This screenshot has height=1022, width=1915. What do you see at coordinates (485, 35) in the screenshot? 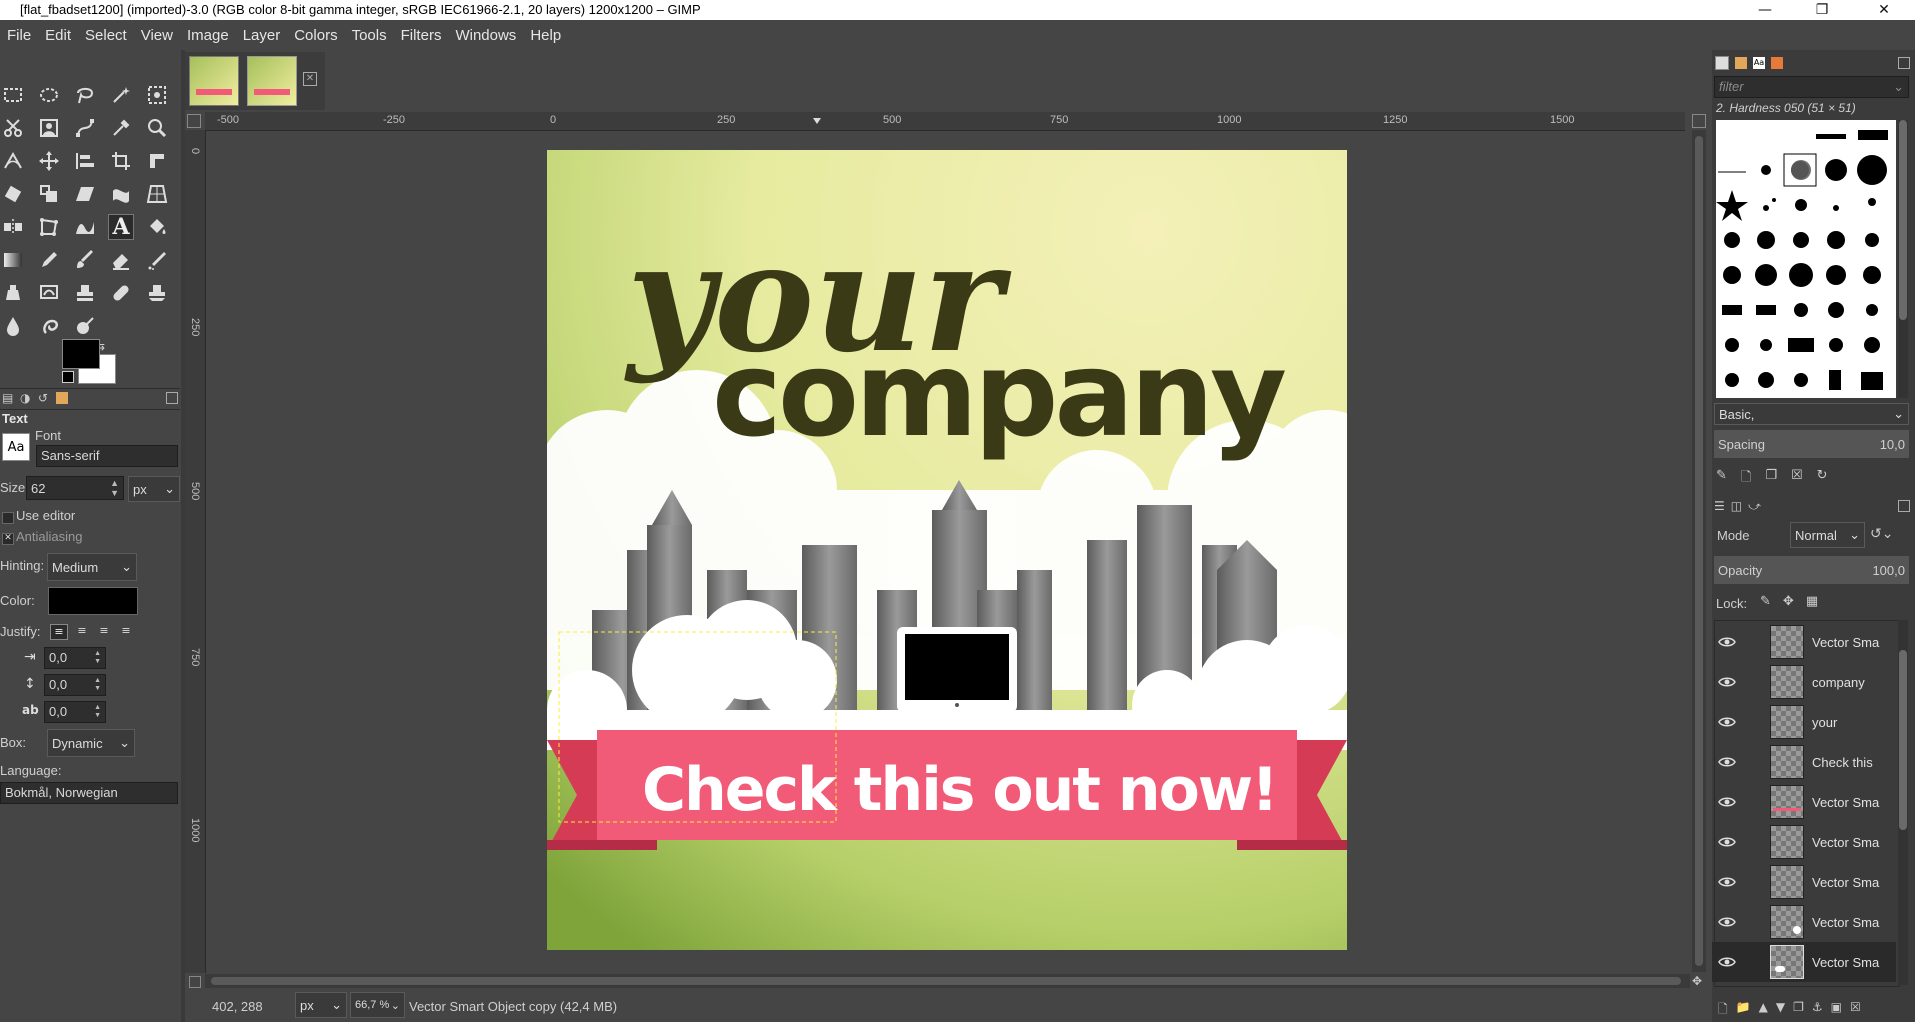
I see `menu-windows: Windows` at bounding box center [485, 35].